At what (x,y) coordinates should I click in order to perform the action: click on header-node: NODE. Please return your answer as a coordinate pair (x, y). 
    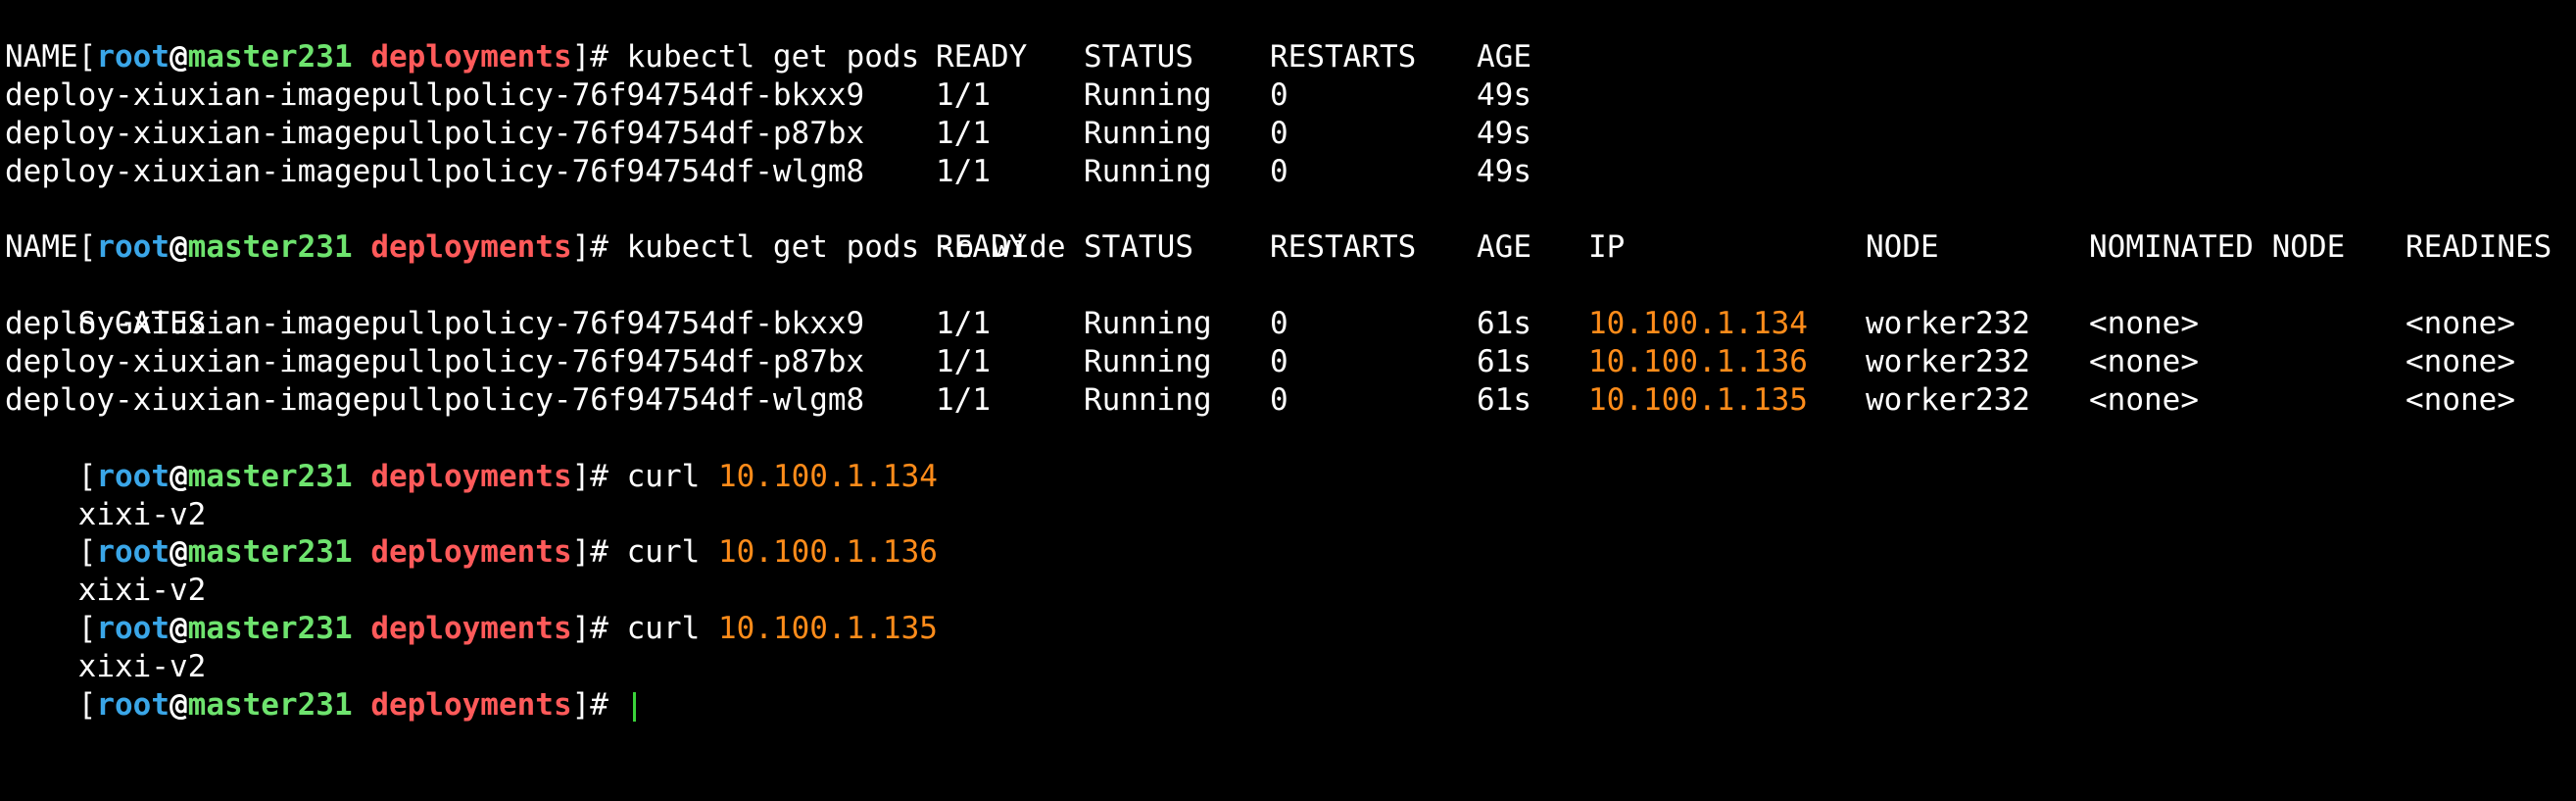
    Looking at the image, I should click on (1902, 247).